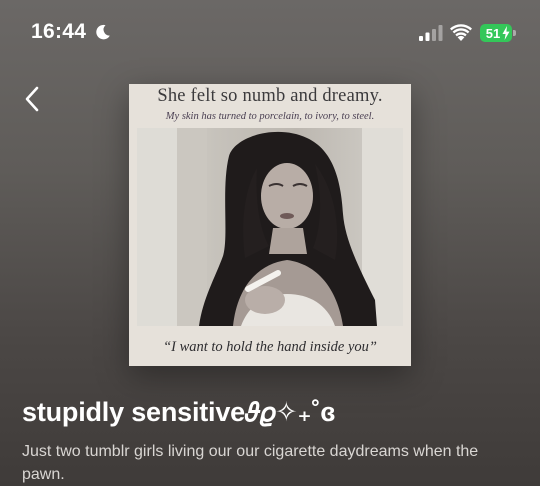  Describe the element at coordinates (270, 347) in the screenshot. I see `cover-quote: “I want to hold the hand inside you”` at that location.